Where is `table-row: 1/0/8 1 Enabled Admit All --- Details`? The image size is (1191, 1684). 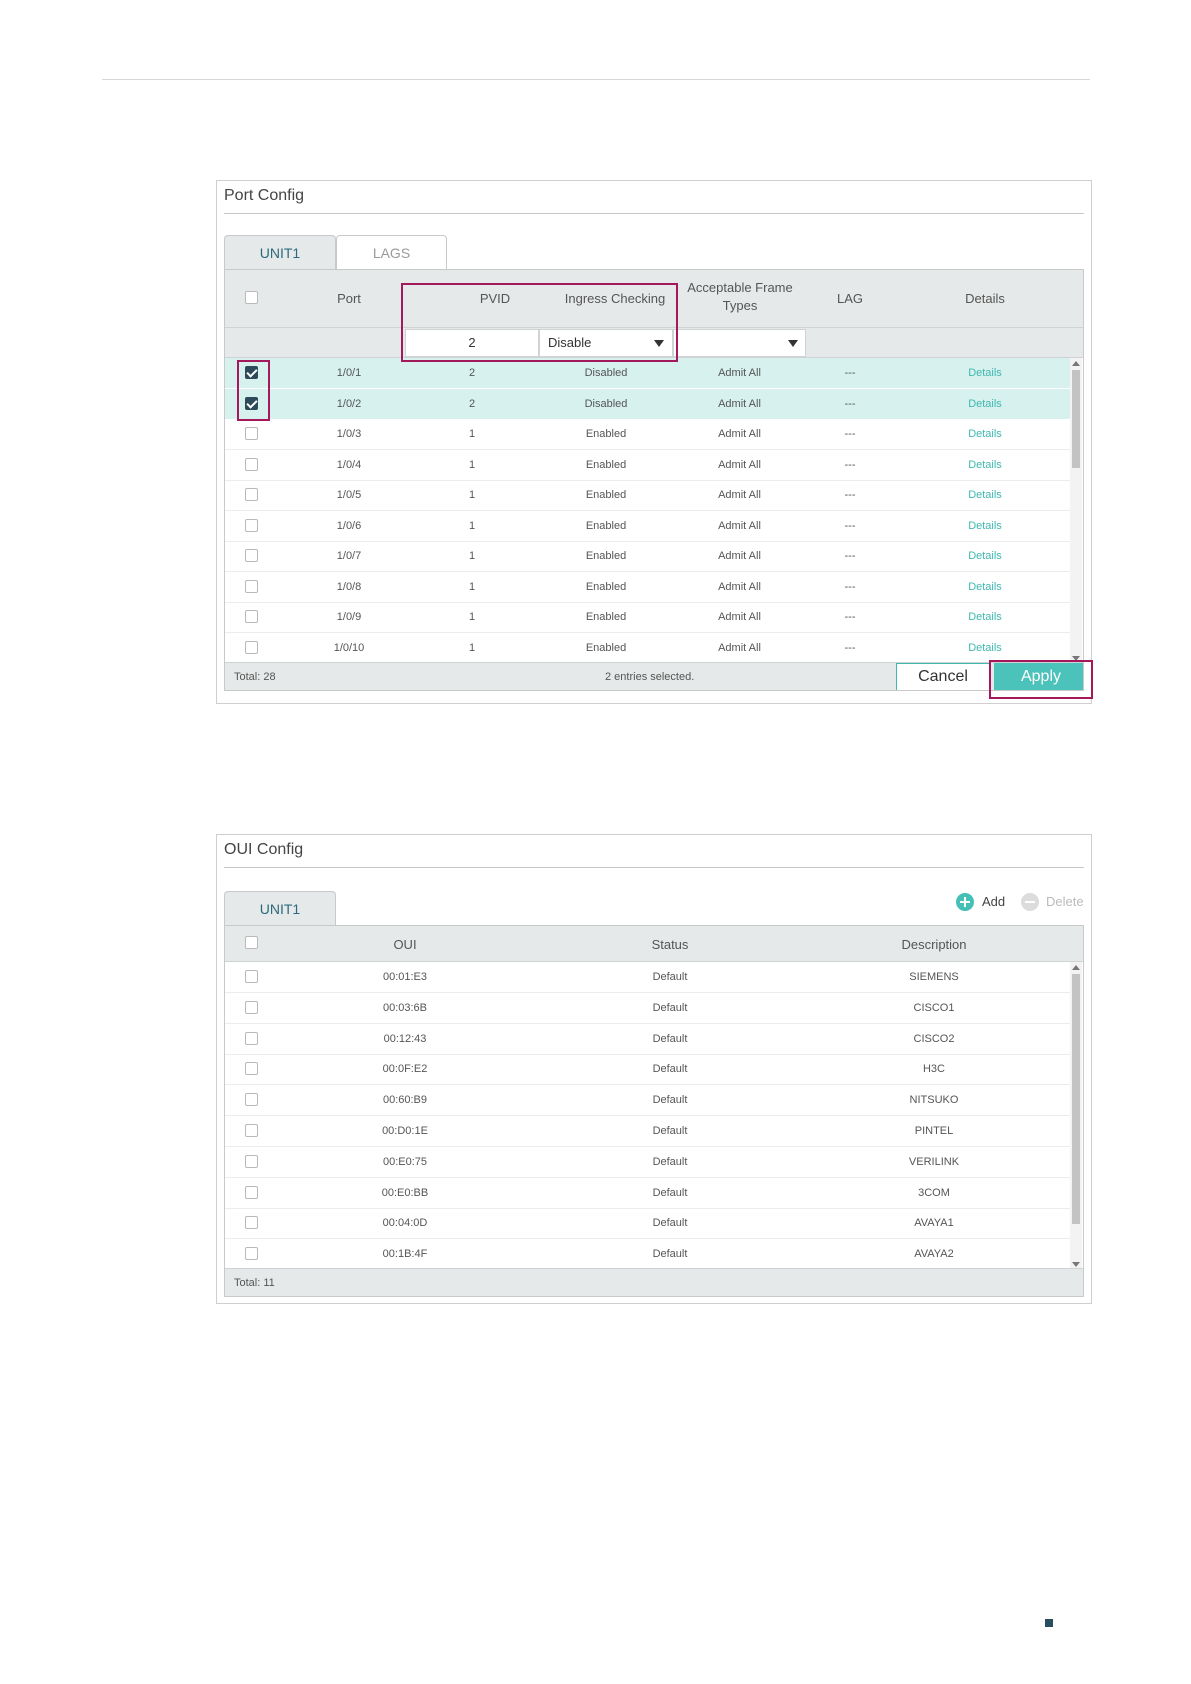
table-row: 1/0/8 1 Enabled Admit All --- Details is located at coordinates (652, 587).